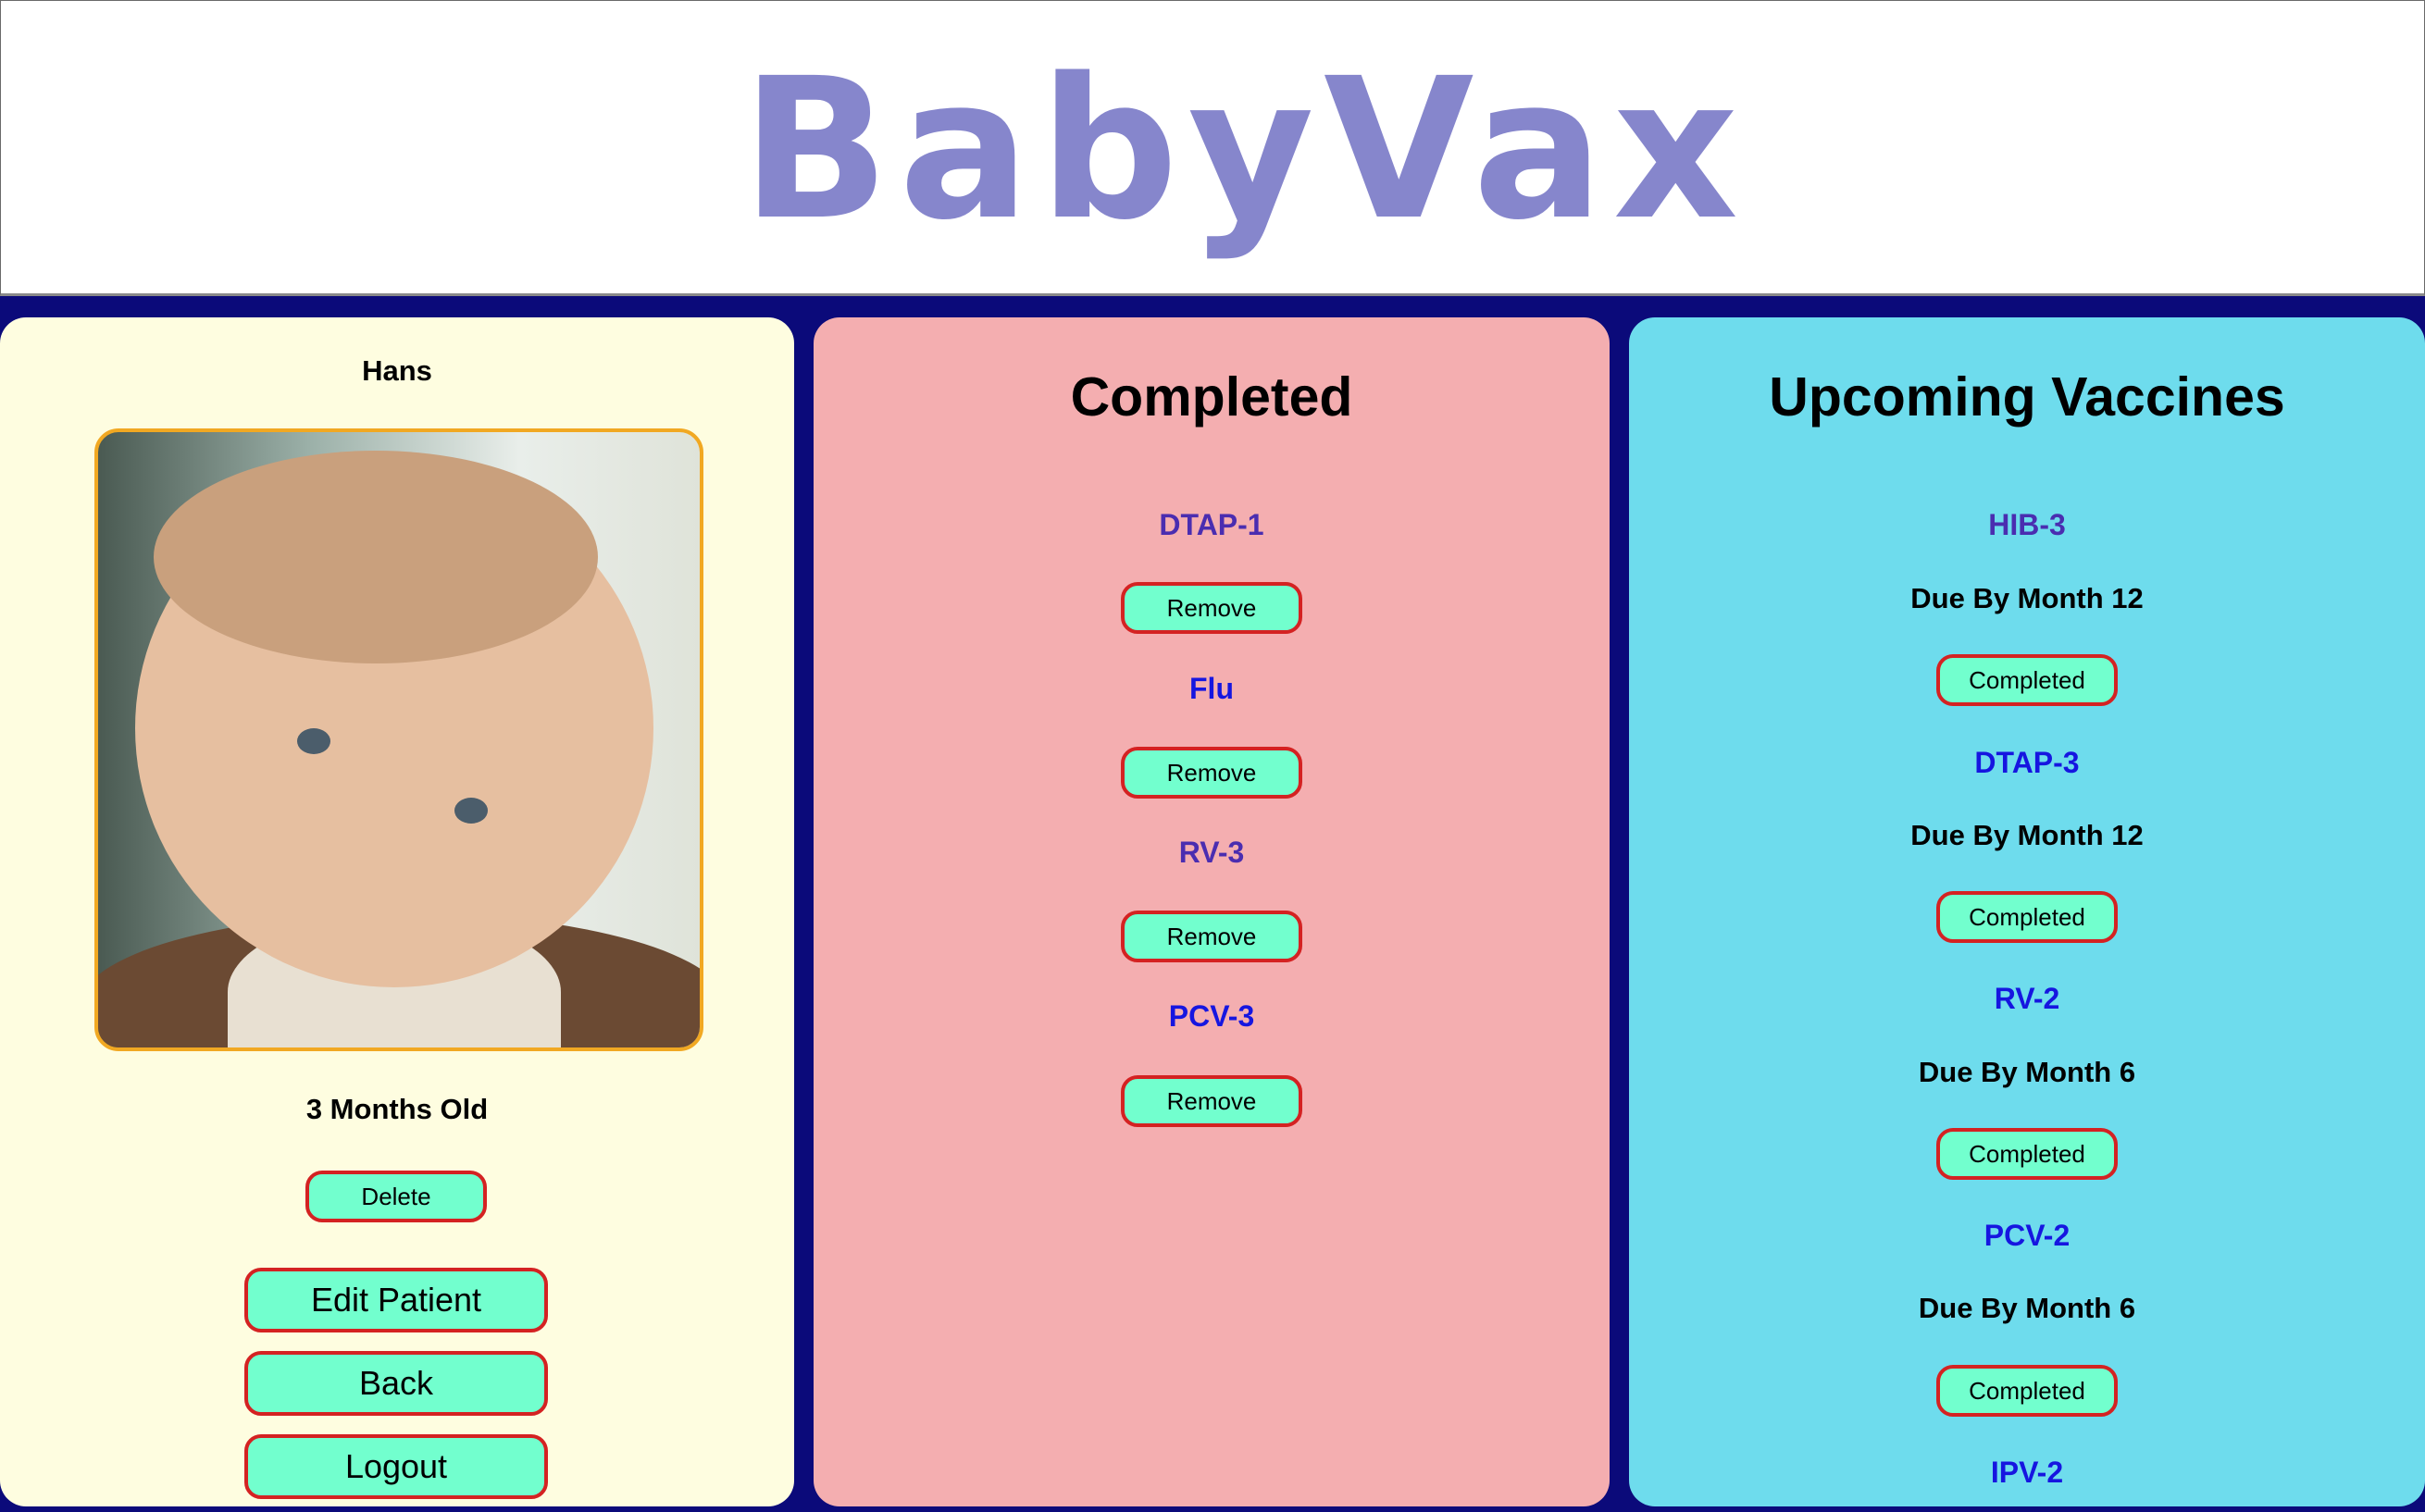  Describe the element at coordinates (1211, 1016) in the screenshot. I see `completed-vaccine-name: PCV-3` at that location.